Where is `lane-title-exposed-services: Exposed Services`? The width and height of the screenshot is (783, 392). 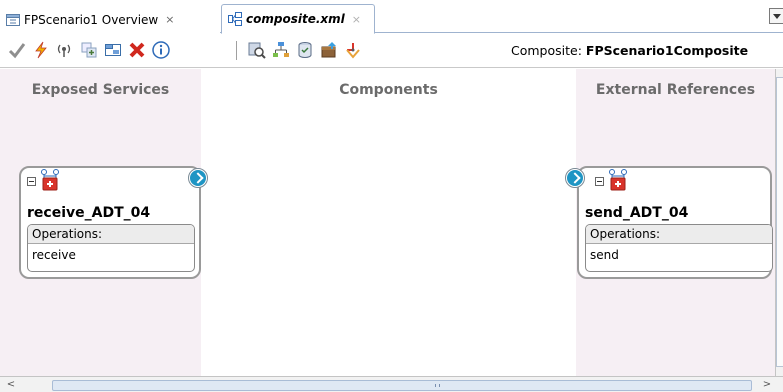 lane-title-exposed-services: Exposed Services is located at coordinates (100, 90).